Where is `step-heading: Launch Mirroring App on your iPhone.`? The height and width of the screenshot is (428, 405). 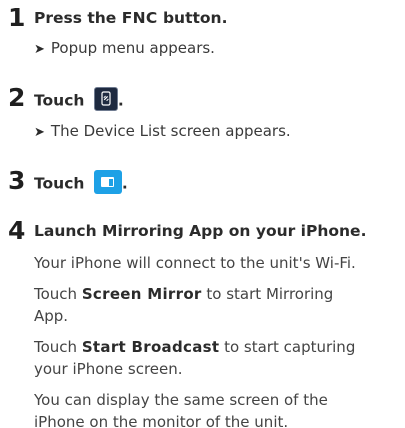 step-heading: Launch Mirroring App on your iPhone. is located at coordinates (200, 231).